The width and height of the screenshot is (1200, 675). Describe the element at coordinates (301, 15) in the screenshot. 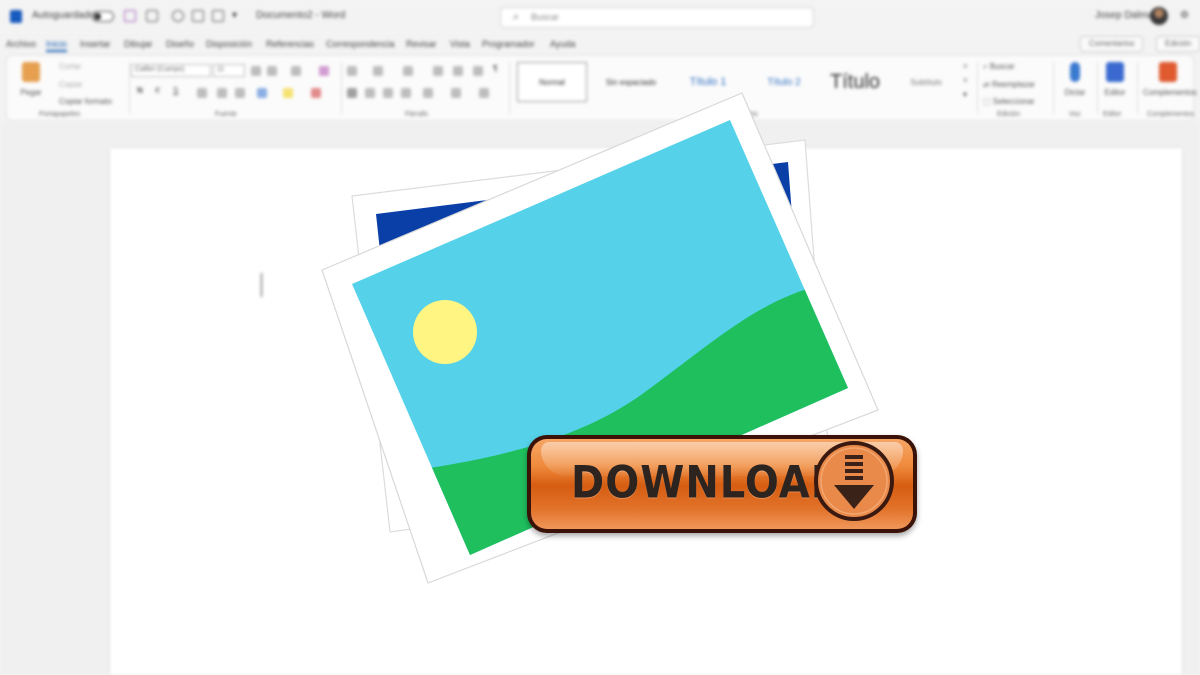

I see `document-title: Documento2 - Word` at that location.